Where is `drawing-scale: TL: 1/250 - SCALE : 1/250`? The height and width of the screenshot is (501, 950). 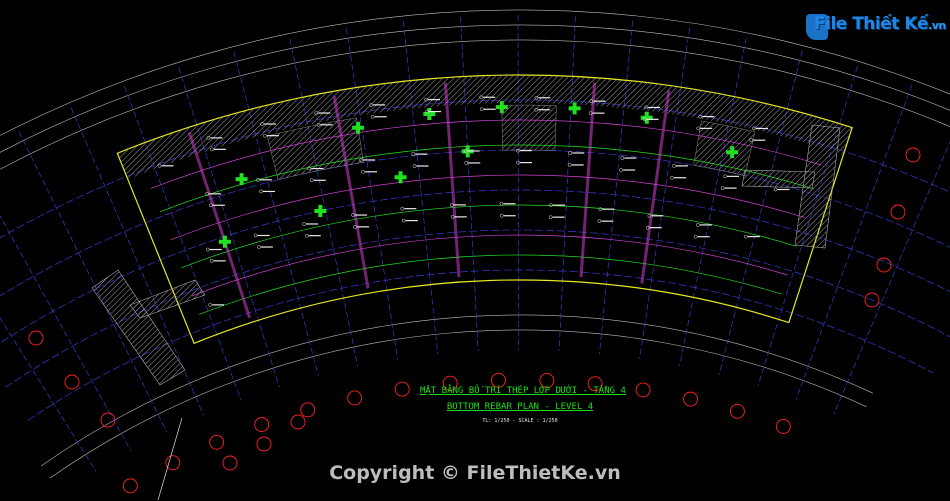
drawing-scale: TL: 1/250 - SCALE : 1/250 is located at coordinates (520, 421).